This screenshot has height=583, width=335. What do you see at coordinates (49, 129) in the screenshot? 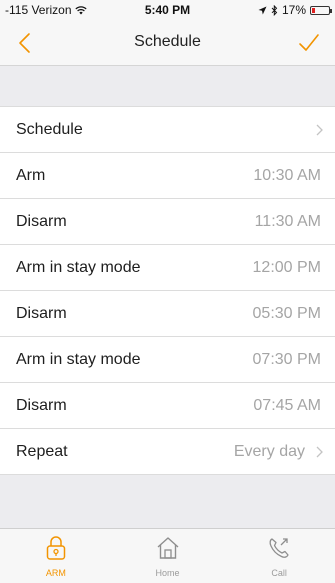
I see `schedule-header-label: Schedule` at bounding box center [49, 129].